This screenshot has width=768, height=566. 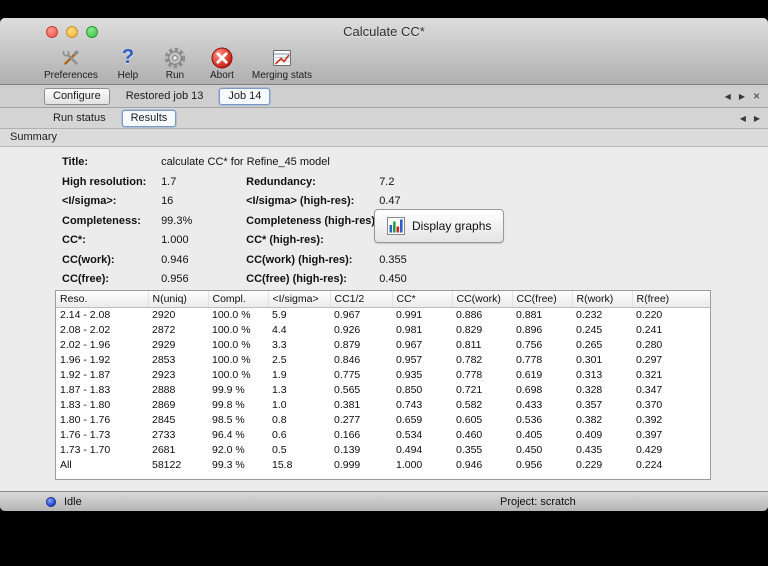 I want to click on table-cell: 0.229, so click(x=589, y=465).